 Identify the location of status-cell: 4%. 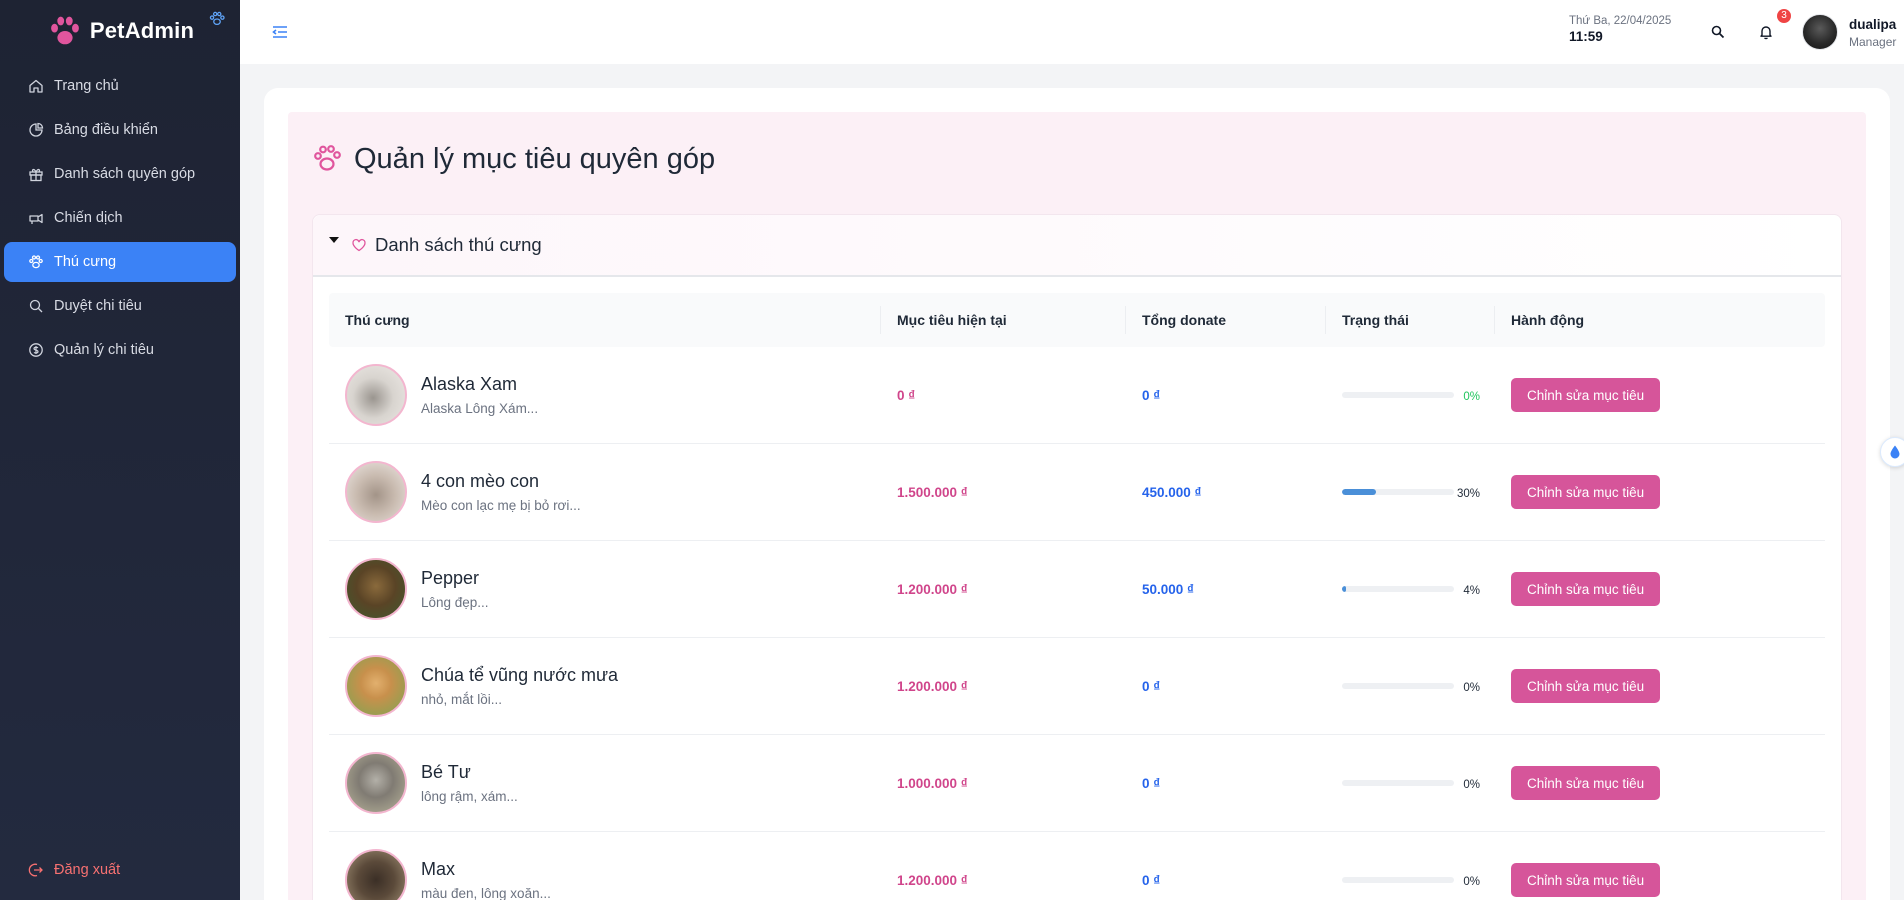
(1410, 589).